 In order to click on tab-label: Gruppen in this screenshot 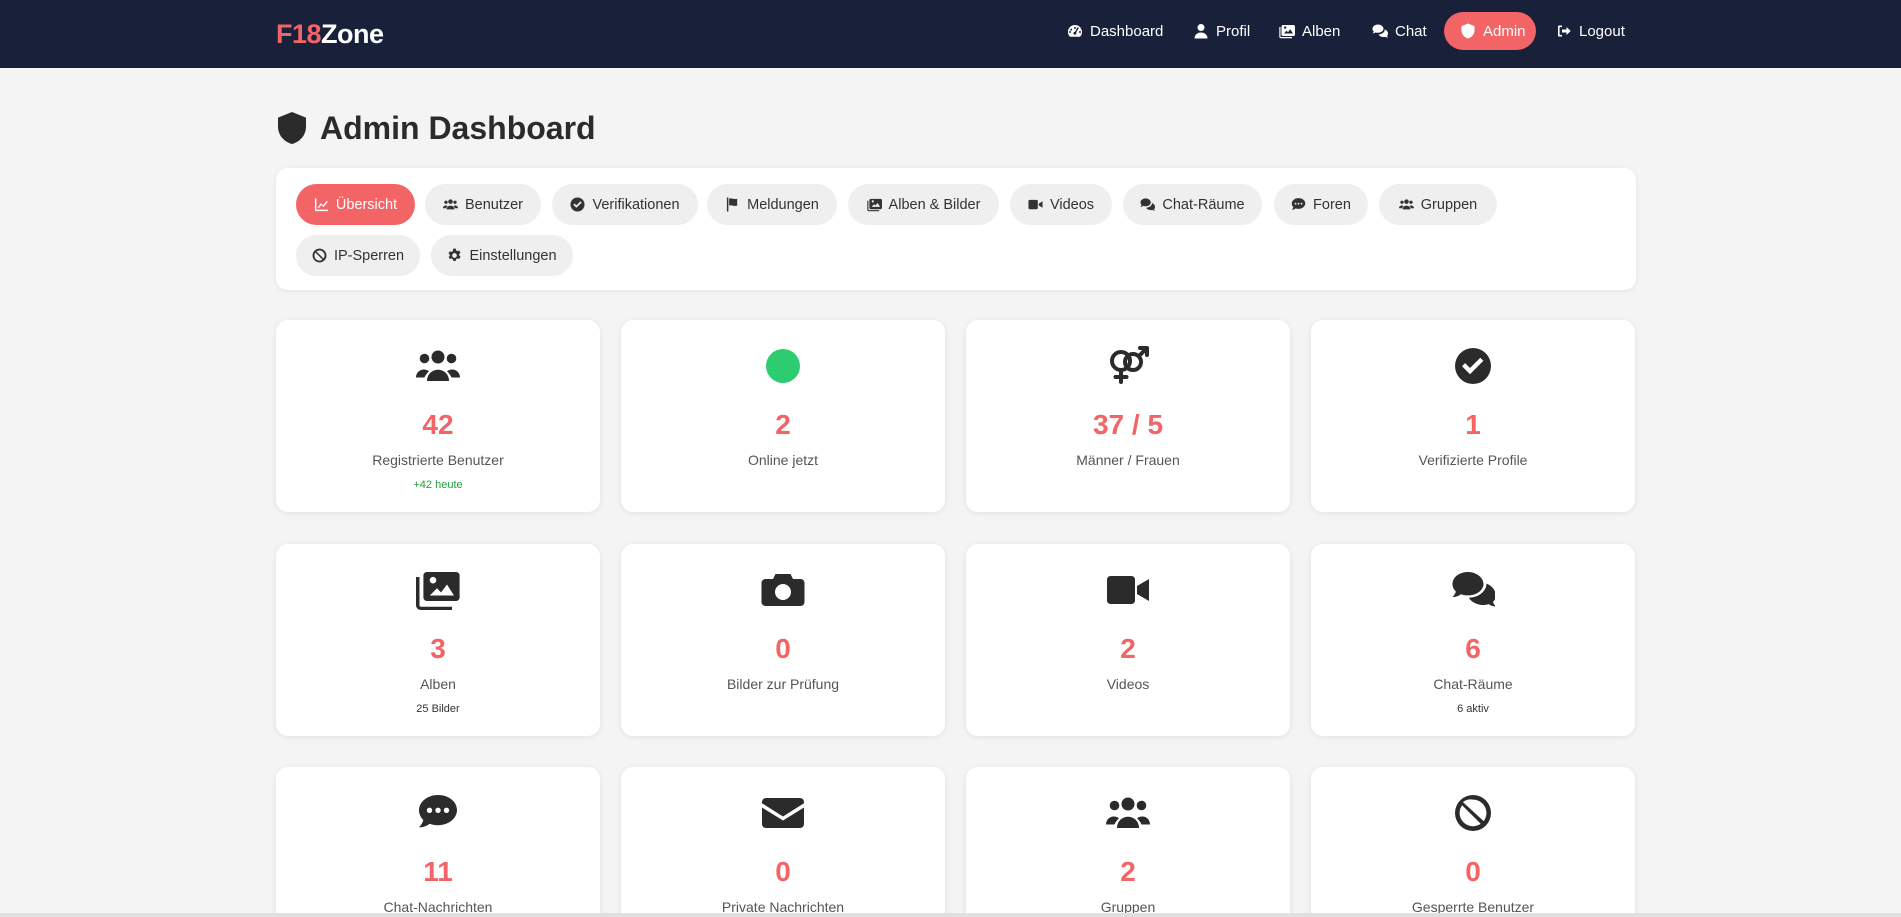, I will do `click(1449, 204)`.